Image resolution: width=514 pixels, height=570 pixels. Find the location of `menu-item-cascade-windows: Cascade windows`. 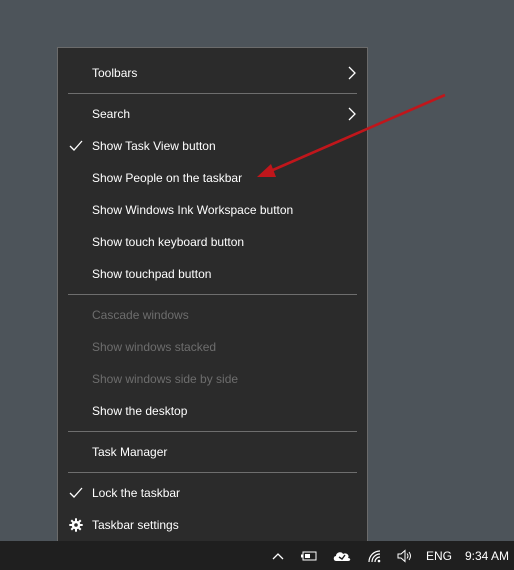

menu-item-cascade-windows: Cascade windows is located at coordinates (212, 315).